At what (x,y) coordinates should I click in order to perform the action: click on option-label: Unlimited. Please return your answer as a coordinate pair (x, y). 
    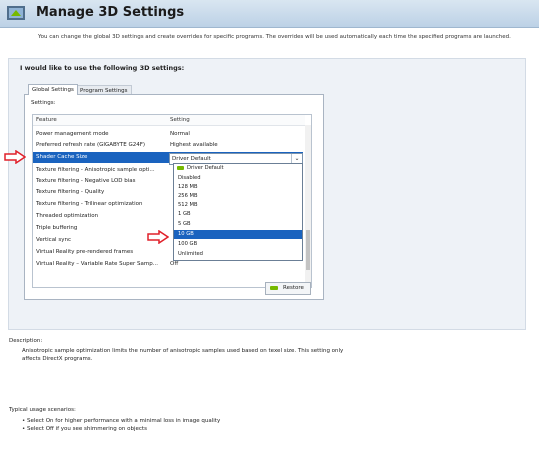
    Looking at the image, I should click on (190, 254).